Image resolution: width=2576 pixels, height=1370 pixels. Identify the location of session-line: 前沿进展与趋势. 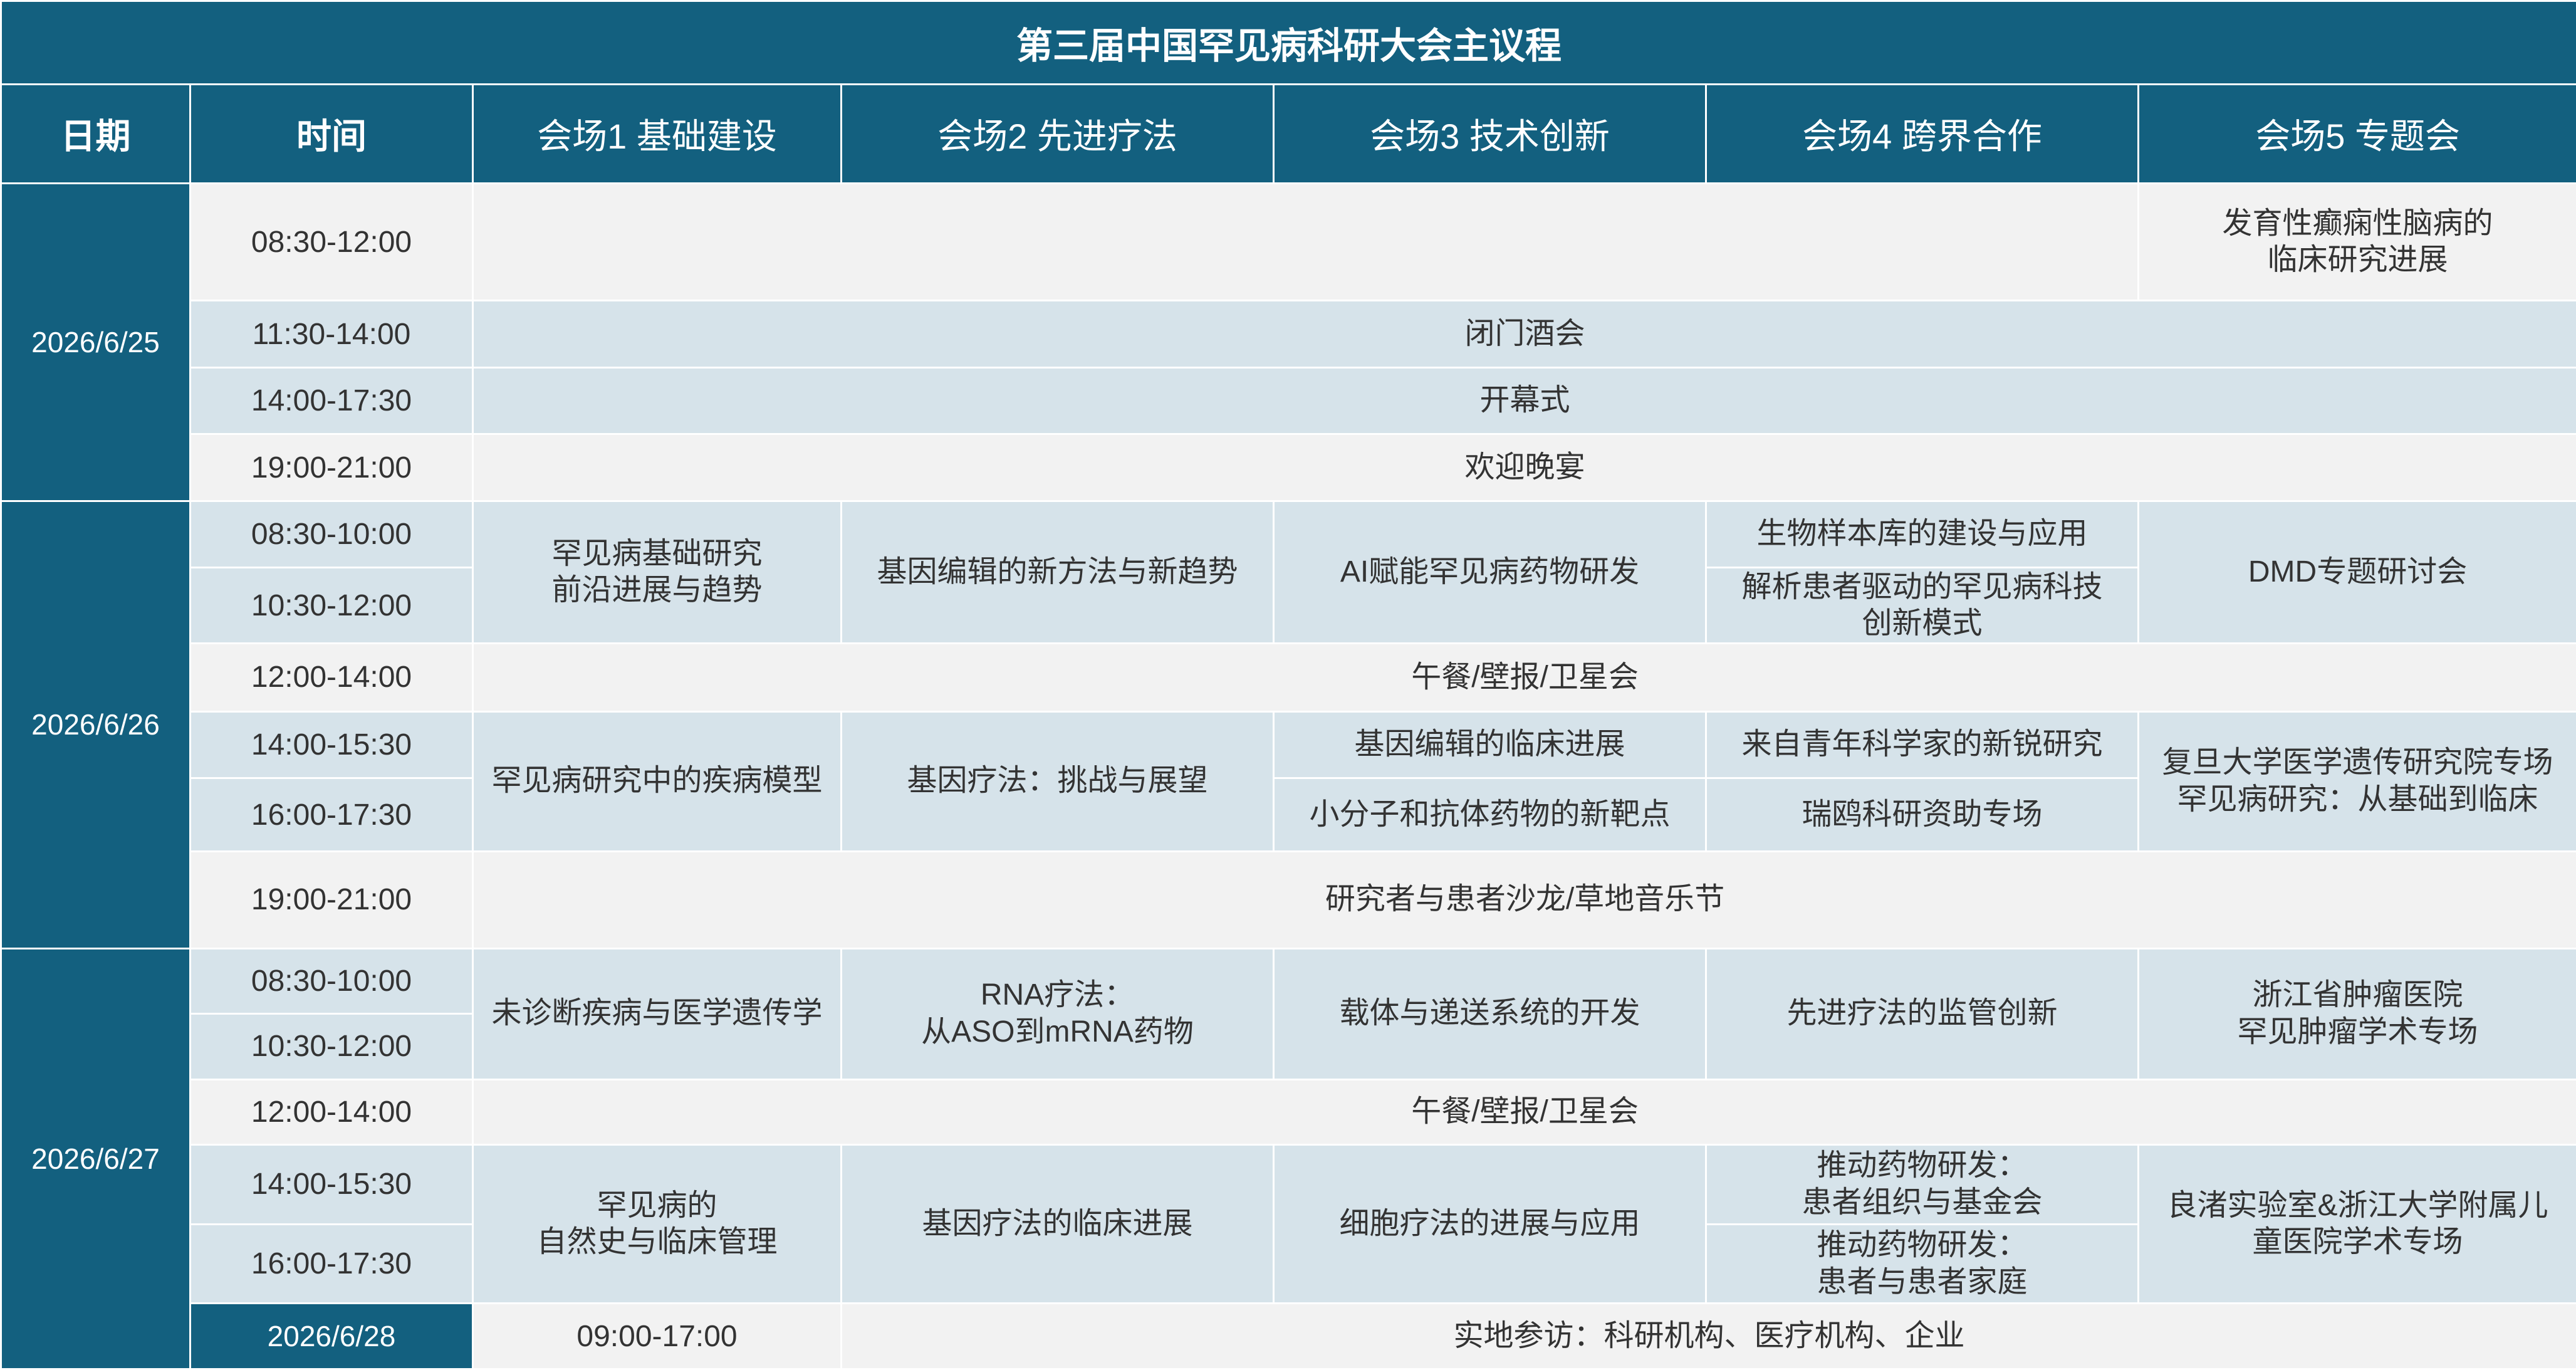
(657, 590).